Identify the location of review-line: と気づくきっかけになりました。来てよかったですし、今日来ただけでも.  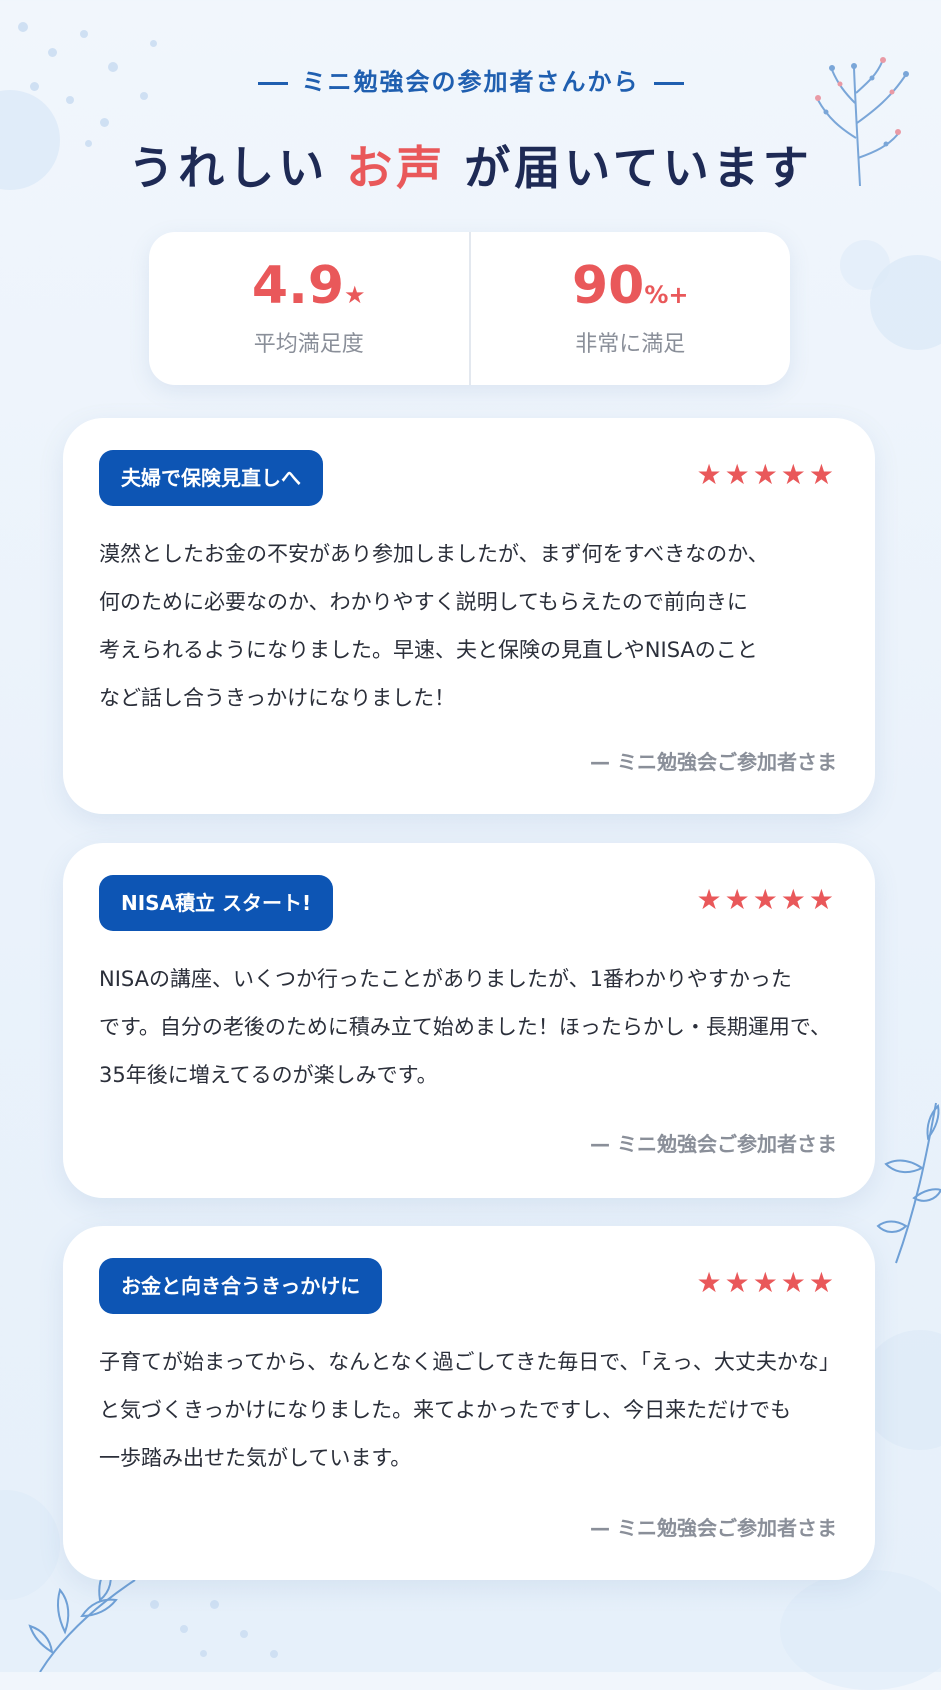
(445, 1410).